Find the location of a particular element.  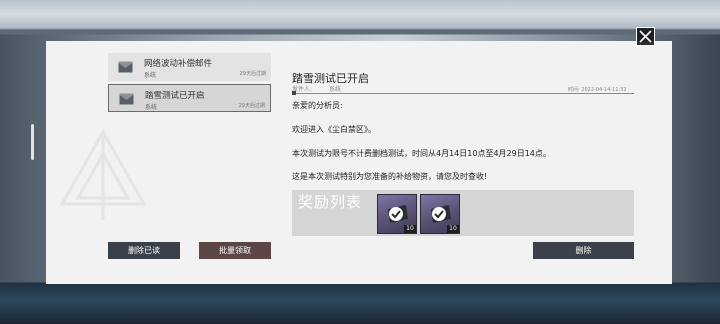

mail-paragraph: 欢迎进入《尘白禁区》。 is located at coordinates (334, 129).